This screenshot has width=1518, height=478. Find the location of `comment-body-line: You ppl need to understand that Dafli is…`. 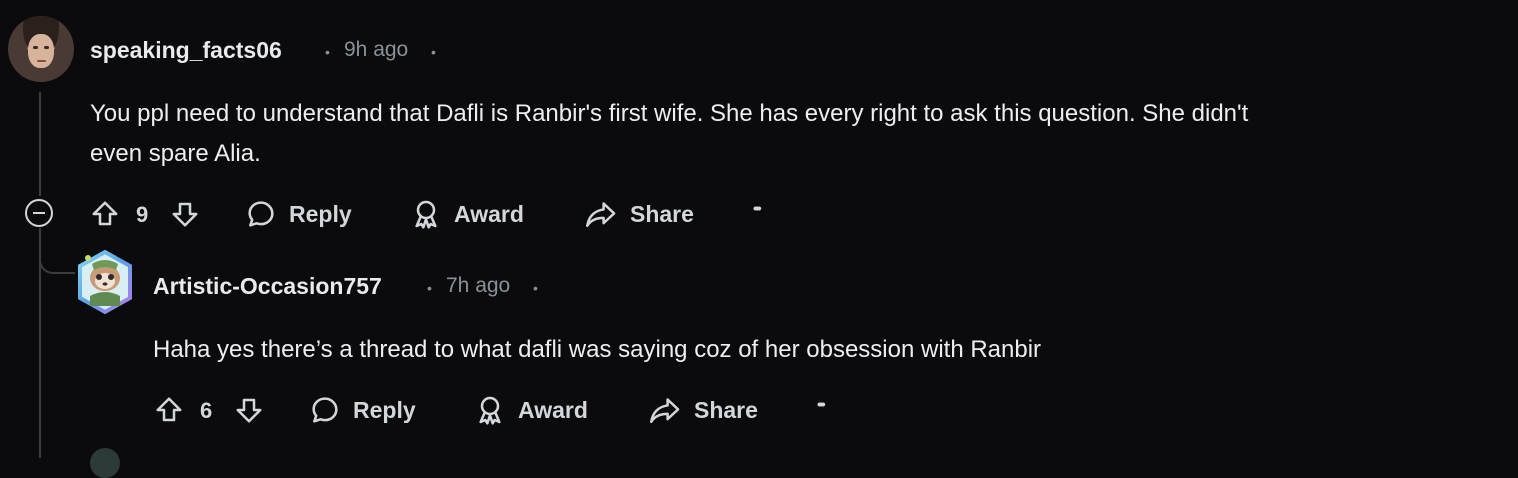

comment-body-line: You ppl need to understand that Dafli is… is located at coordinates (669, 113).